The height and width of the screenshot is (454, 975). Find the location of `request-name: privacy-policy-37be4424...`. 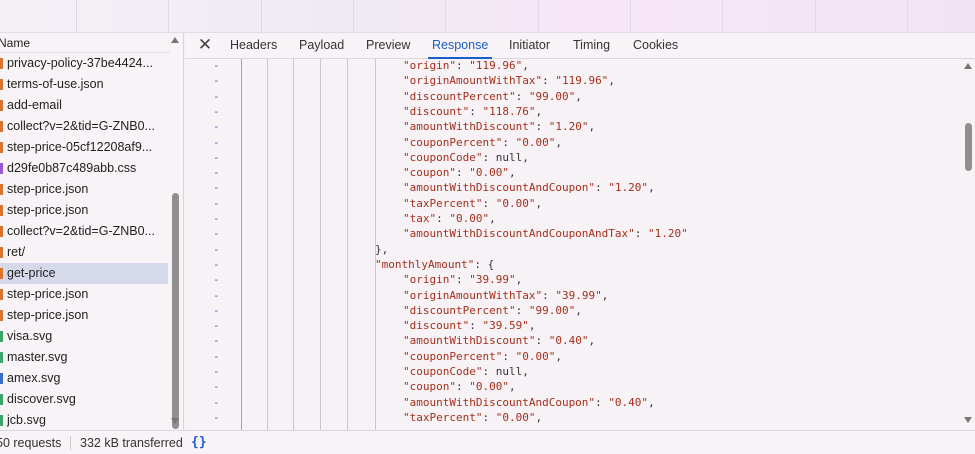

request-name: privacy-policy-37be4424... is located at coordinates (80, 63).